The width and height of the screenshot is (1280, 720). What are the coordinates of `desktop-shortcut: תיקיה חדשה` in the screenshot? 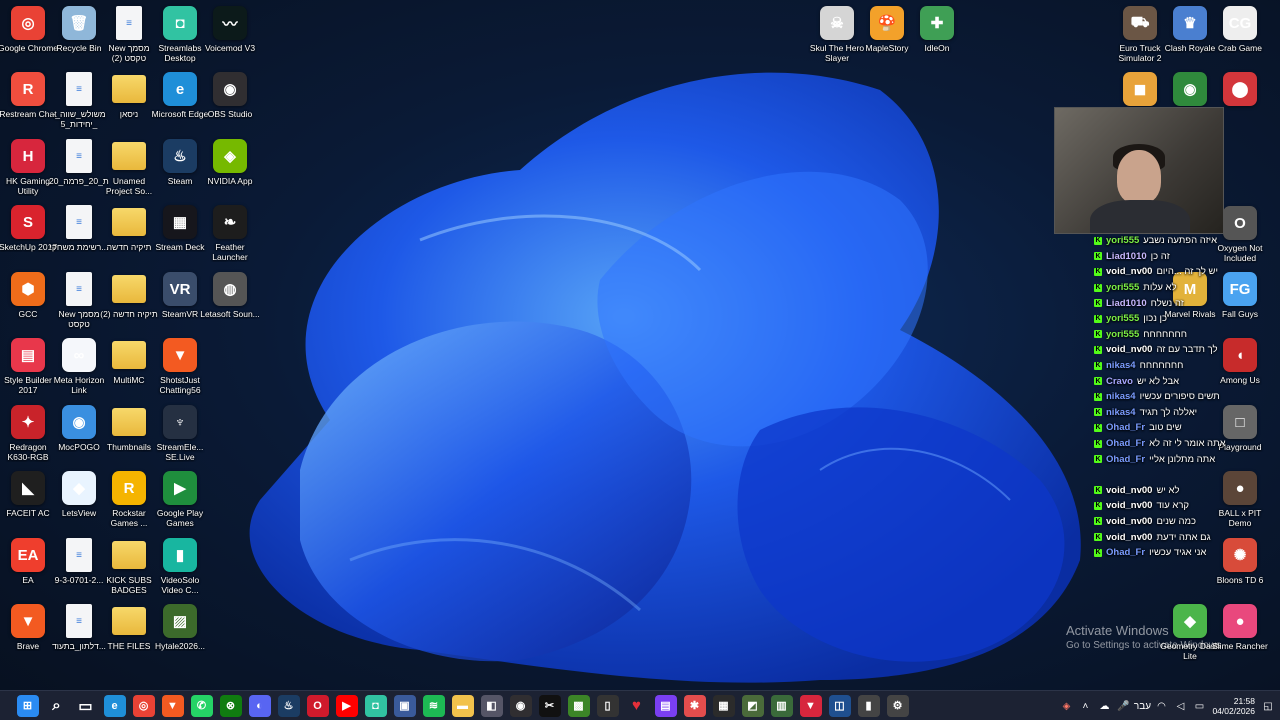 It's located at (129, 228).